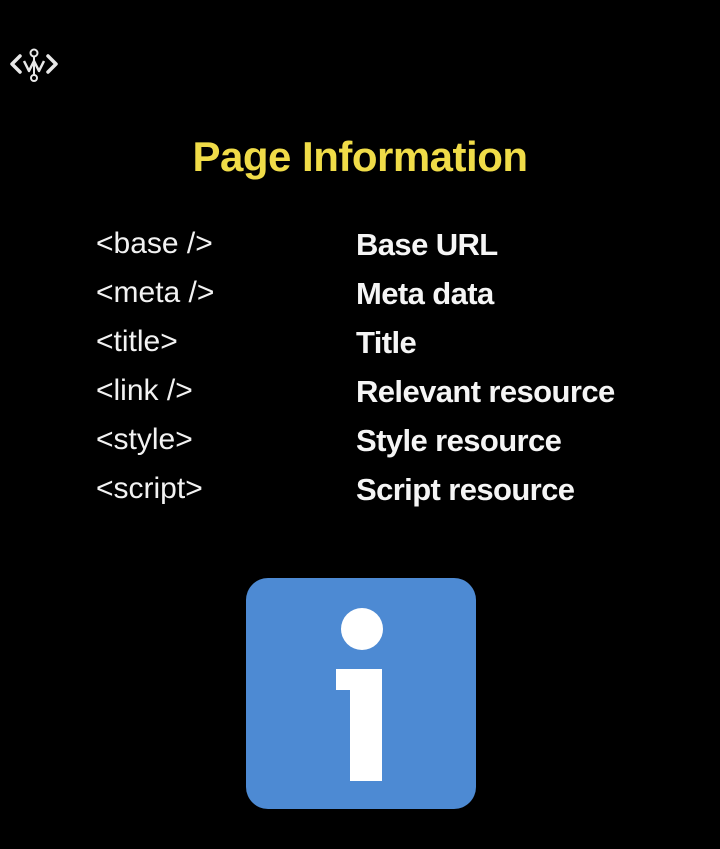 The width and height of the screenshot is (720, 849). I want to click on tag-row: <base /> Base URL, so click(360, 251).